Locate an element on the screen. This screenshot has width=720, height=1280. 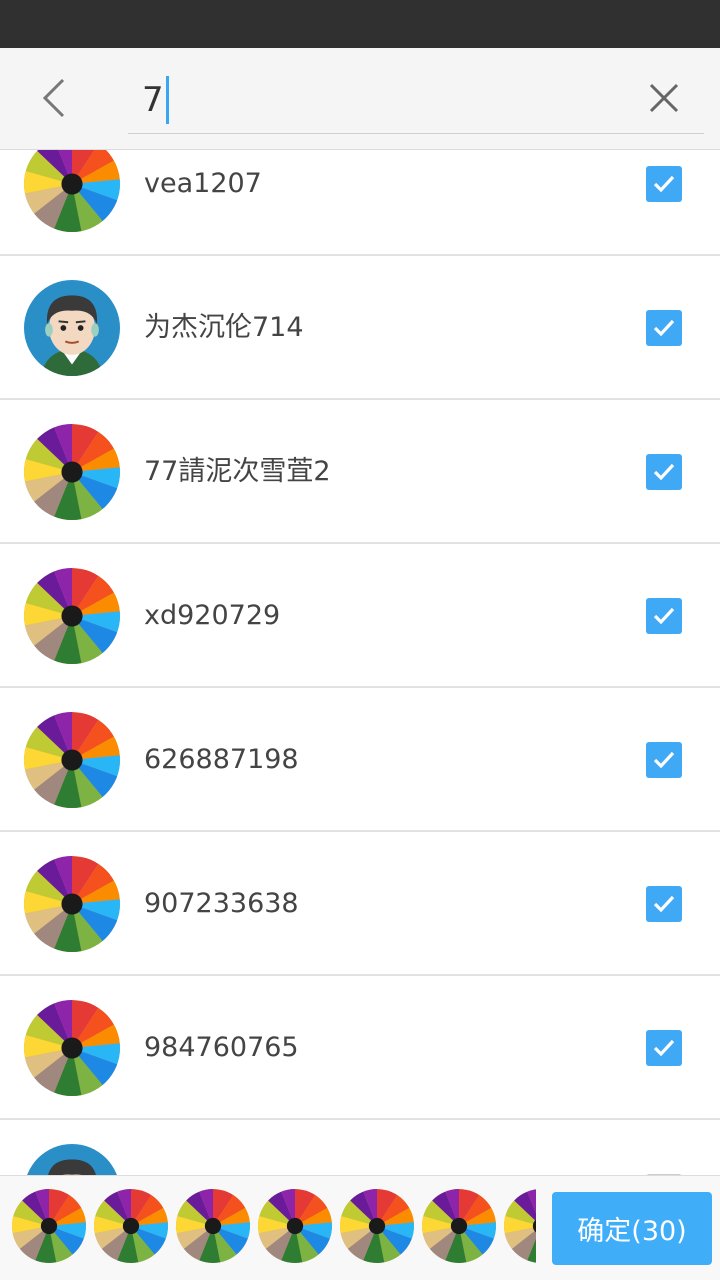
contact-name: xd920729 is located at coordinates (212, 615).